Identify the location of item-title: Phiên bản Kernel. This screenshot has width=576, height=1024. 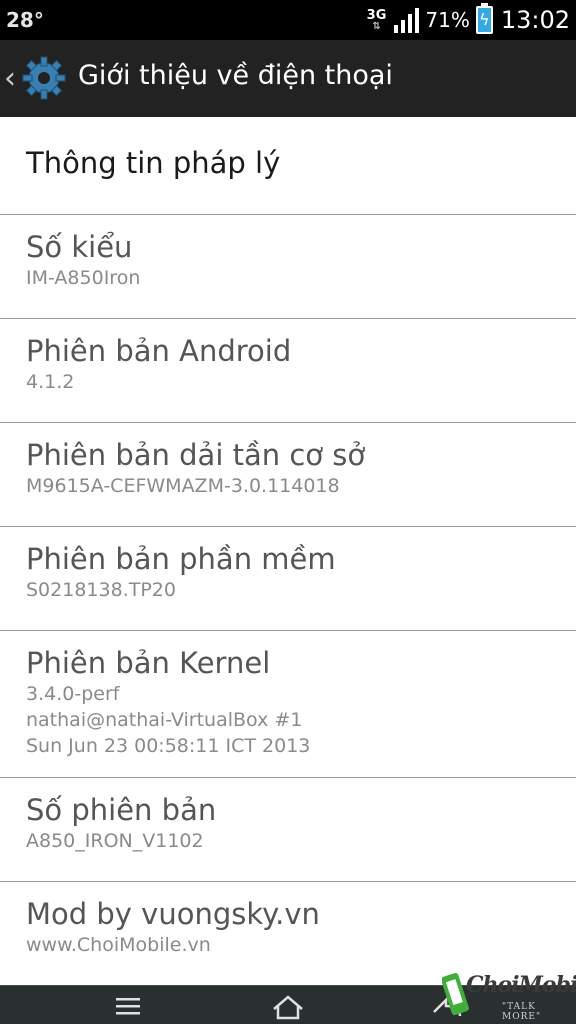
(148, 663).